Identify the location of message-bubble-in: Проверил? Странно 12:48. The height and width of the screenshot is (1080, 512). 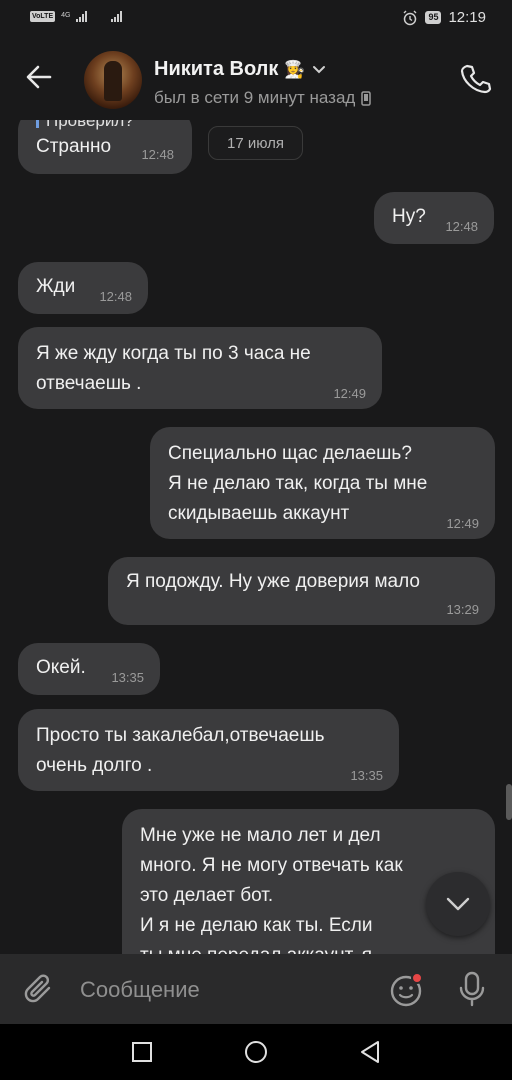
(105, 147).